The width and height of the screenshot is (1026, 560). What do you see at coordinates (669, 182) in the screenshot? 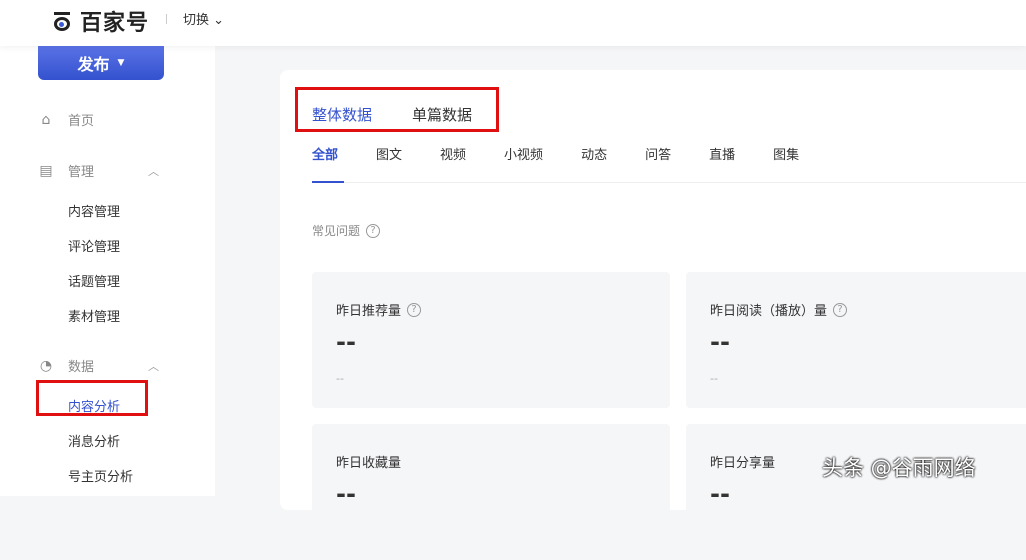
I see `tab-divider` at bounding box center [669, 182].